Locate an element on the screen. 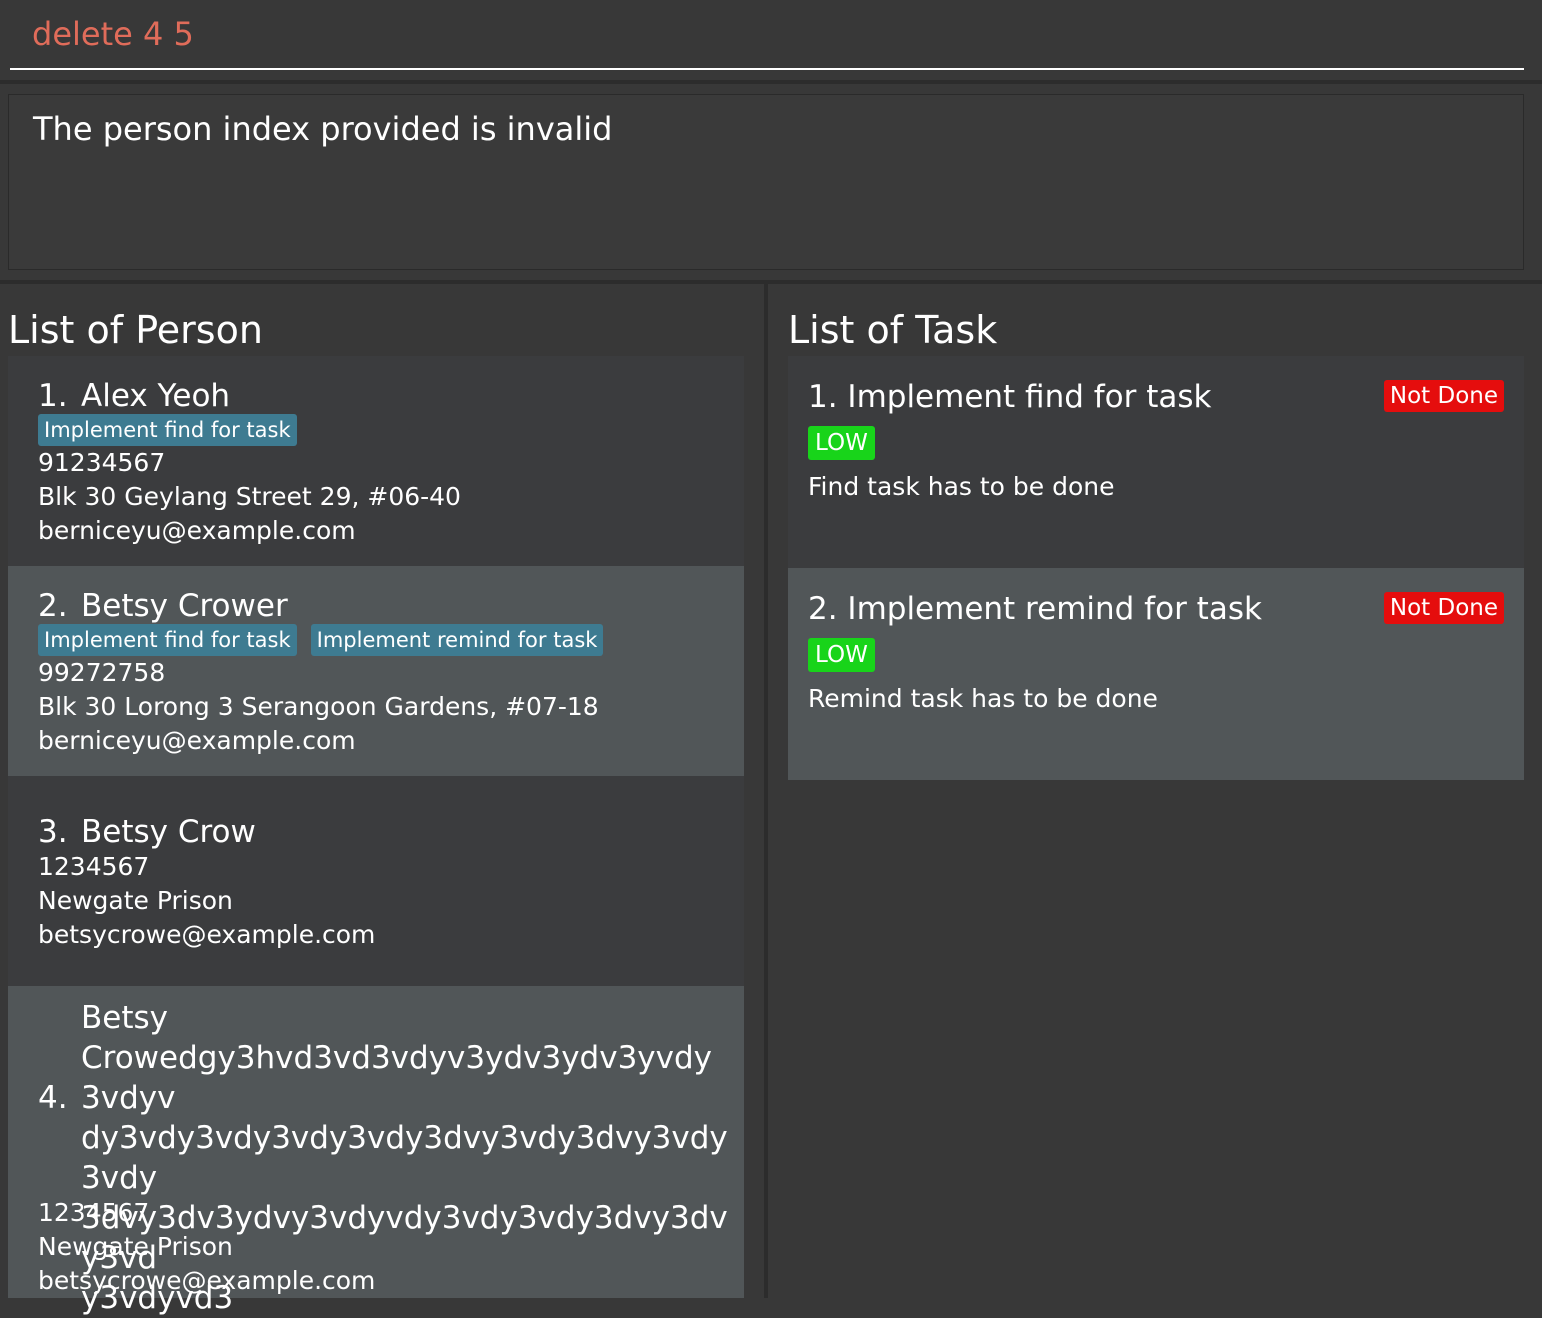 The height and width of the screenshot is (1318, 1542). person-tags: Implement find for task is located at coordinates (167, 430).